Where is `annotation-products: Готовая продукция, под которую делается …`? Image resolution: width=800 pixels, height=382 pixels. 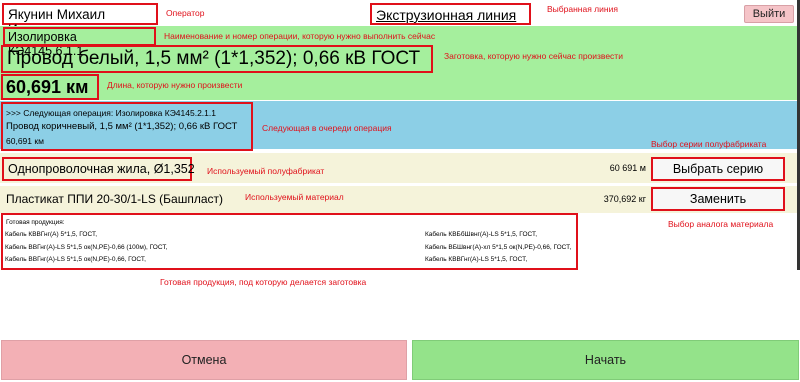 annotation-products: Готовая продукция, под которую делается … is located at coordinates (263, 282).